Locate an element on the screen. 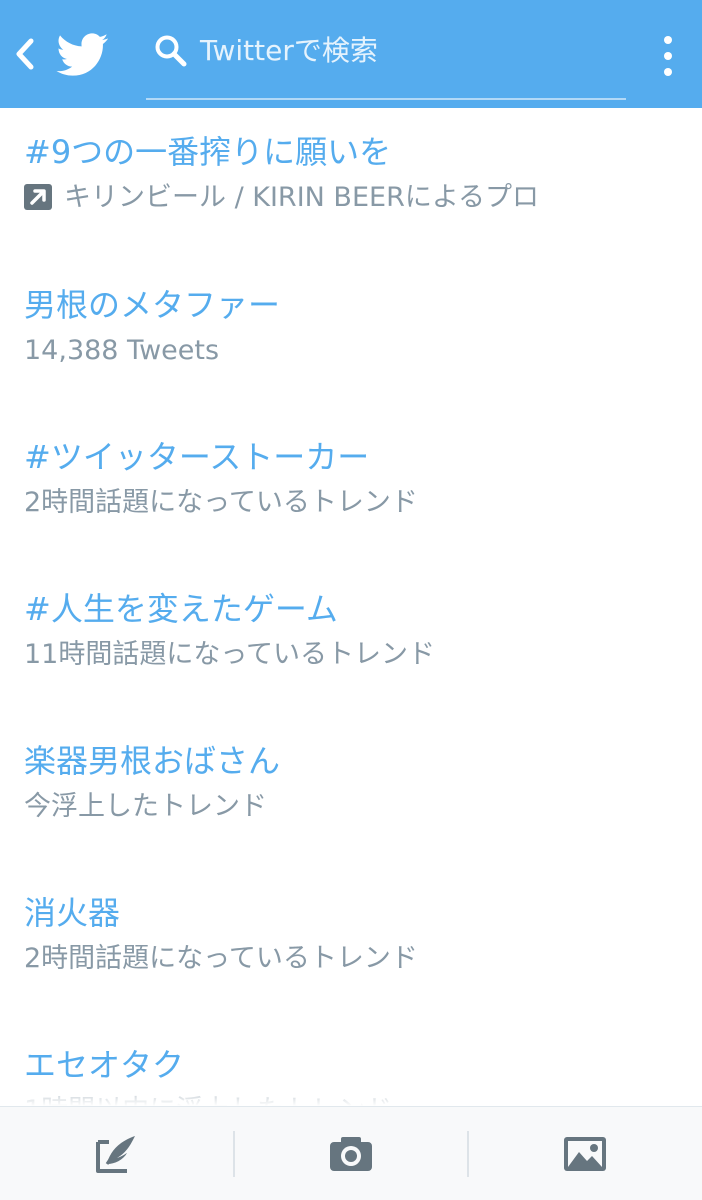  trend-meta: 1時間以内に浮上したトレンド is located at coordinates (208, 1098).